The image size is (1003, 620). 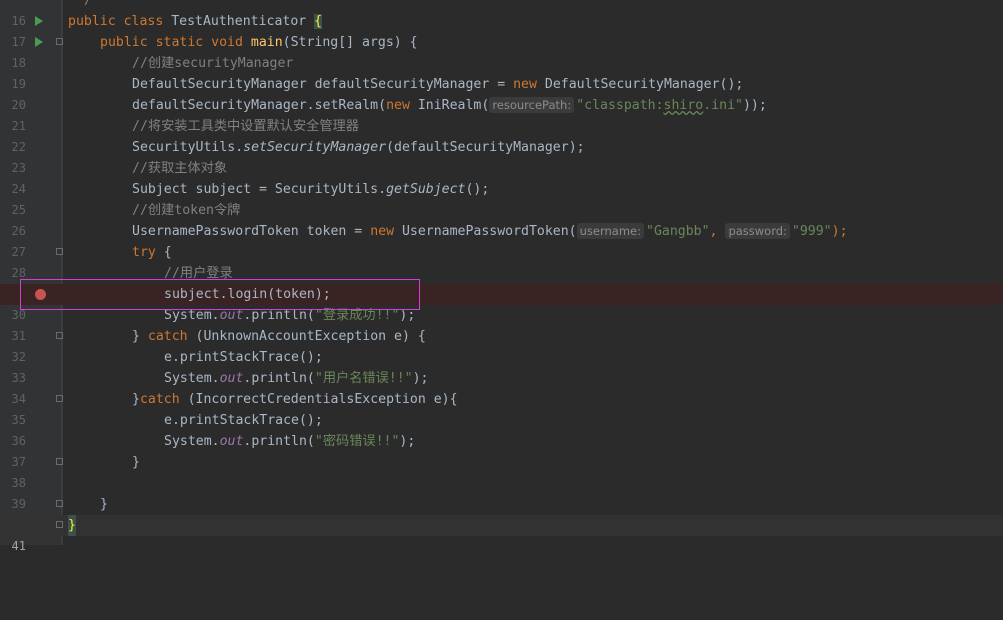 I want to click on keyword: catch, so click(x=159, y=399).